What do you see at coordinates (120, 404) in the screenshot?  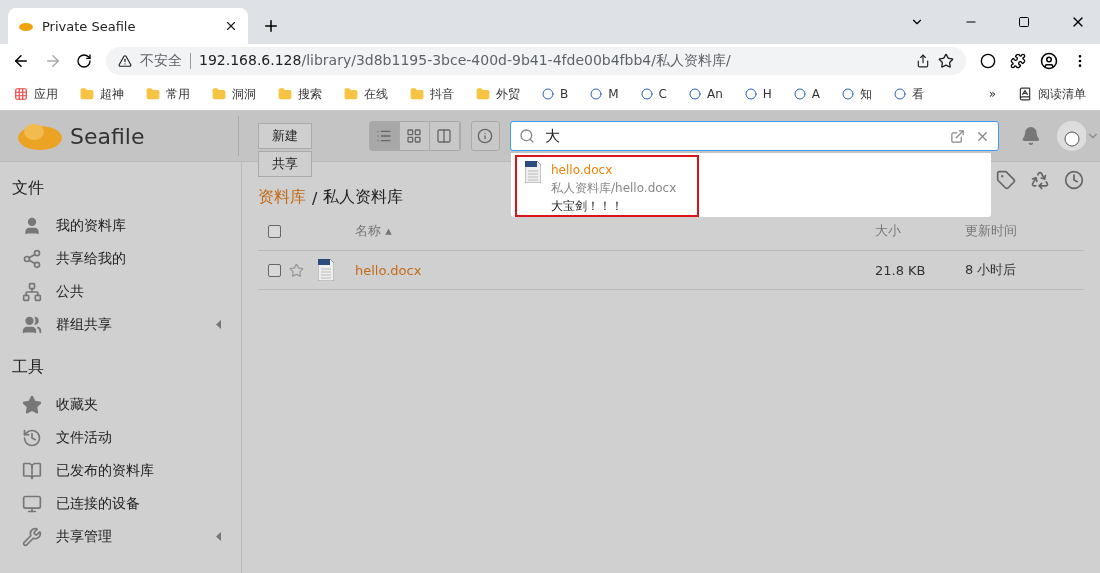 I see `sidebar-item: 收藏夹` at bounding box center [120, 404].